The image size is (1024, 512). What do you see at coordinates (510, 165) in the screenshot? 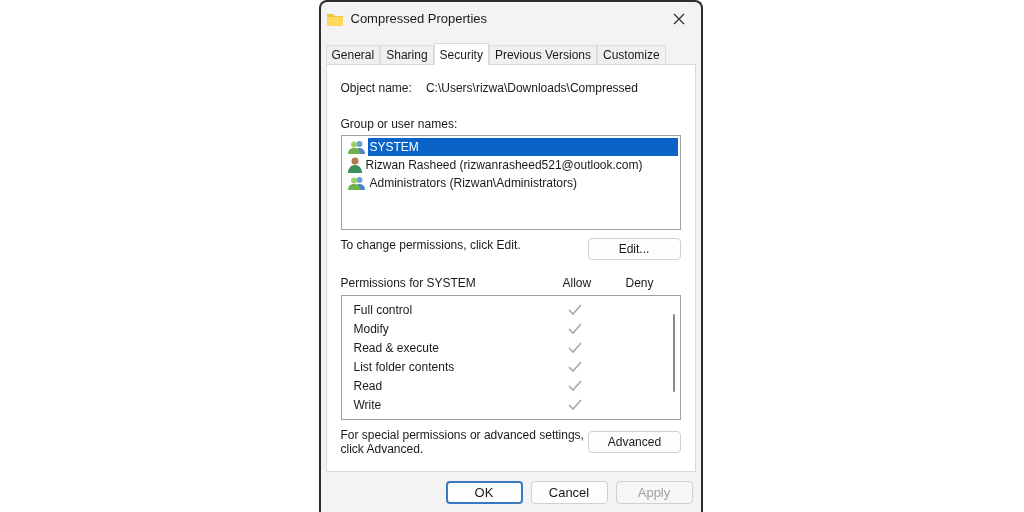
I see `user-list-item: Rizwan Rasheed (rizwanrasheed521@outlook.com)` at bounding box center [510, 165].